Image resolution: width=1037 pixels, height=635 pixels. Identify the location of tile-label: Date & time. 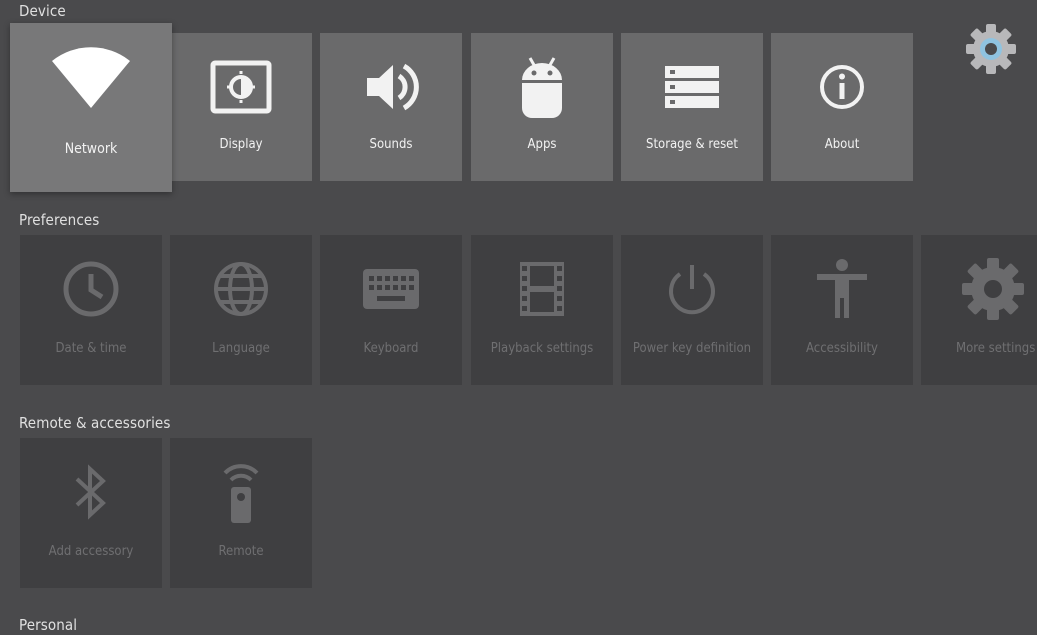
(91, 348).